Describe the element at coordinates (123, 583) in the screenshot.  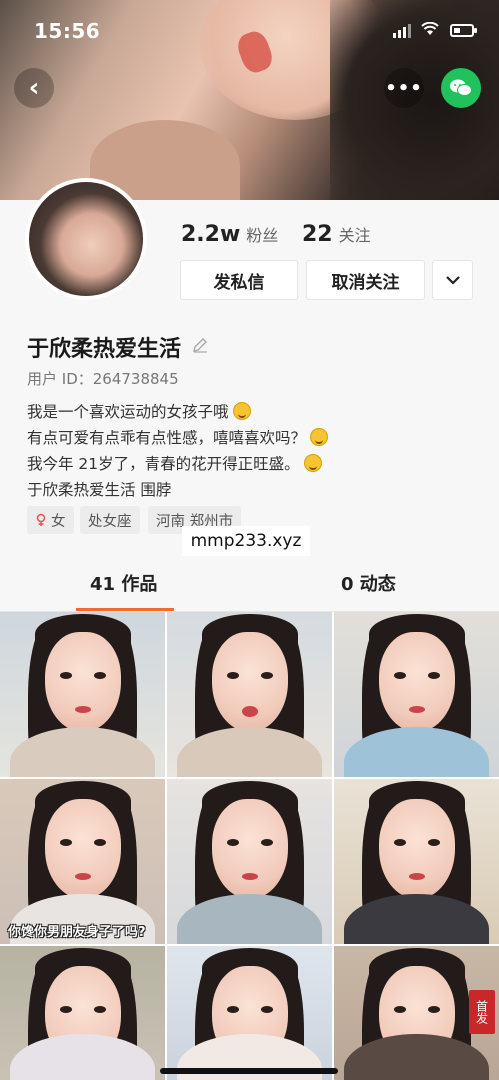
I see `tab-works: 41 作品` at that location.